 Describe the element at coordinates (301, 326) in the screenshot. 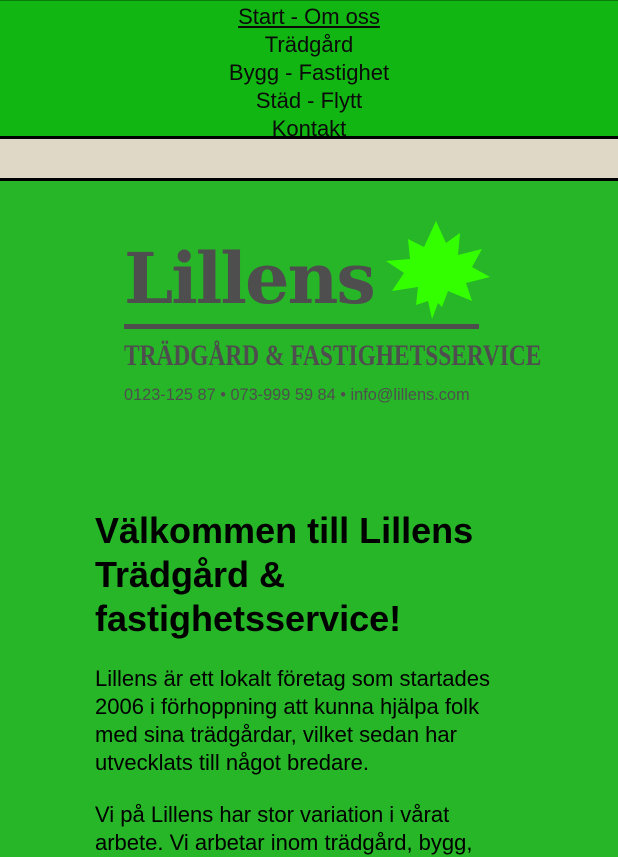

I see `logo-rule` at that location.